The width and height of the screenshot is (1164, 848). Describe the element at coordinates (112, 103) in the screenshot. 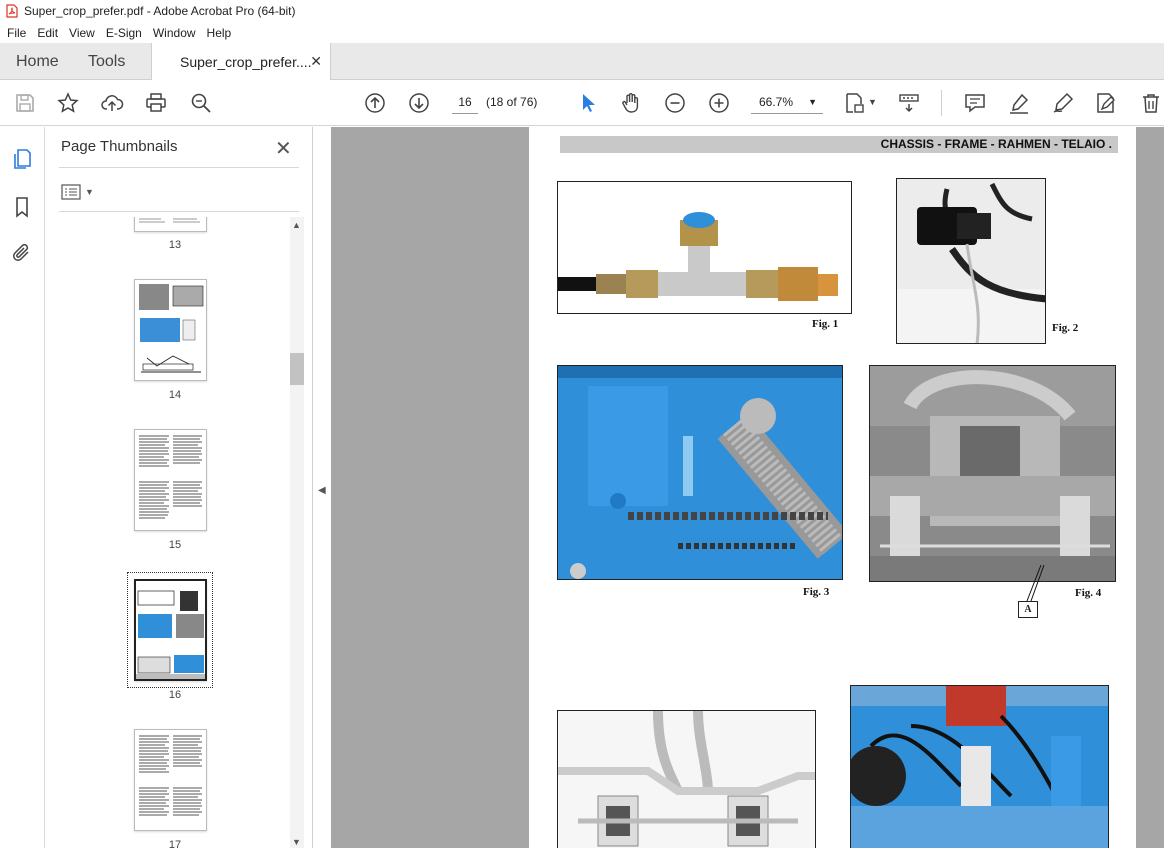

I see `upload-cloud-icon` at that location.